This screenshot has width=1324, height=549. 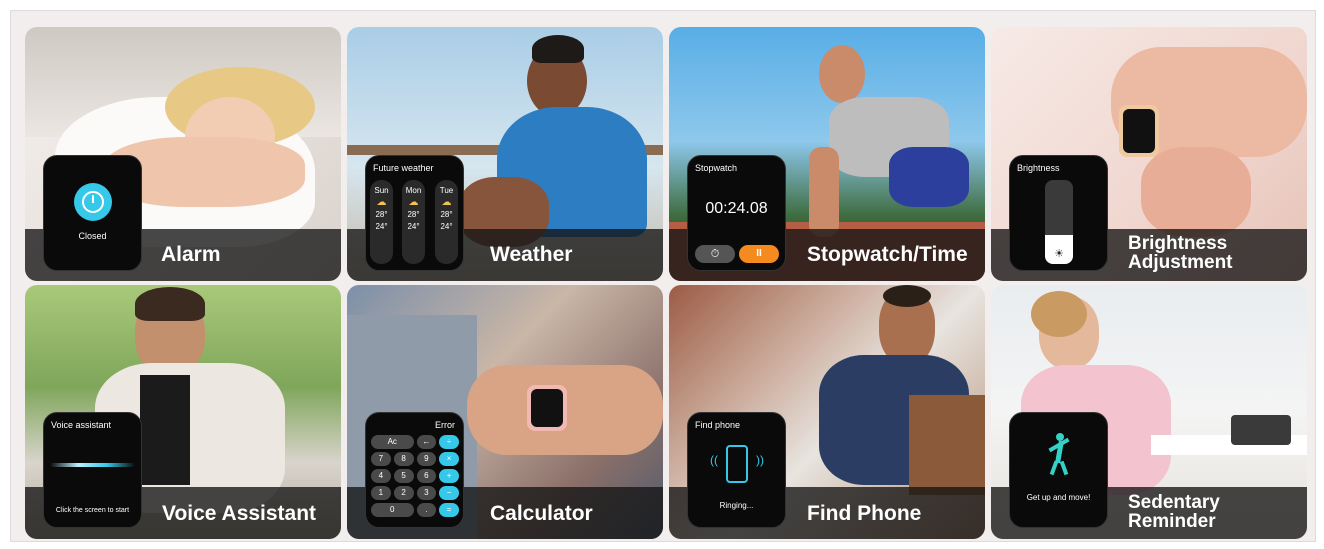 What do you see at coordinates (1149, 154) in the screenshot?
I see `tile-brightness: Brightness Adjustment Brightness ☀` at bounding box center [1149, 154].